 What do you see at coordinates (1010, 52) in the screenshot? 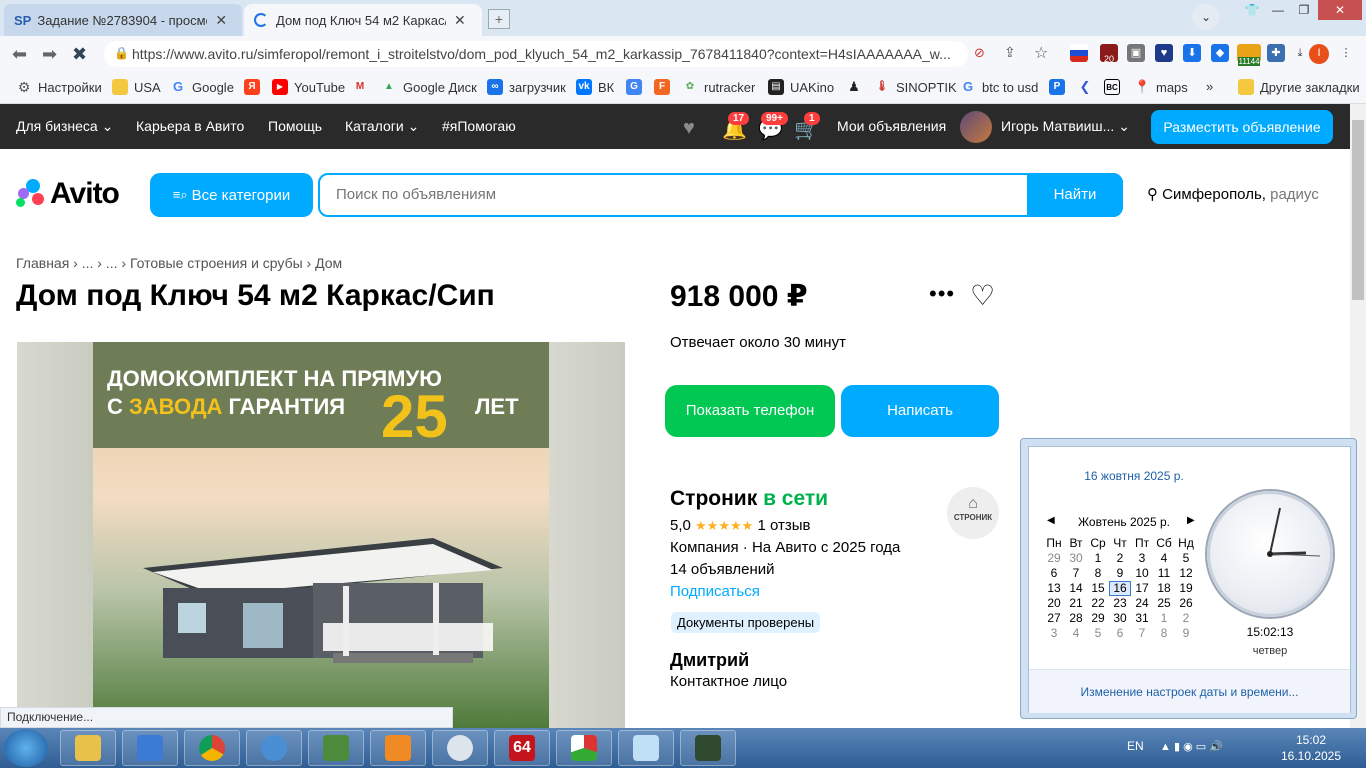
I see `share-icon: ⇪` at bounding box center [1010, 52].